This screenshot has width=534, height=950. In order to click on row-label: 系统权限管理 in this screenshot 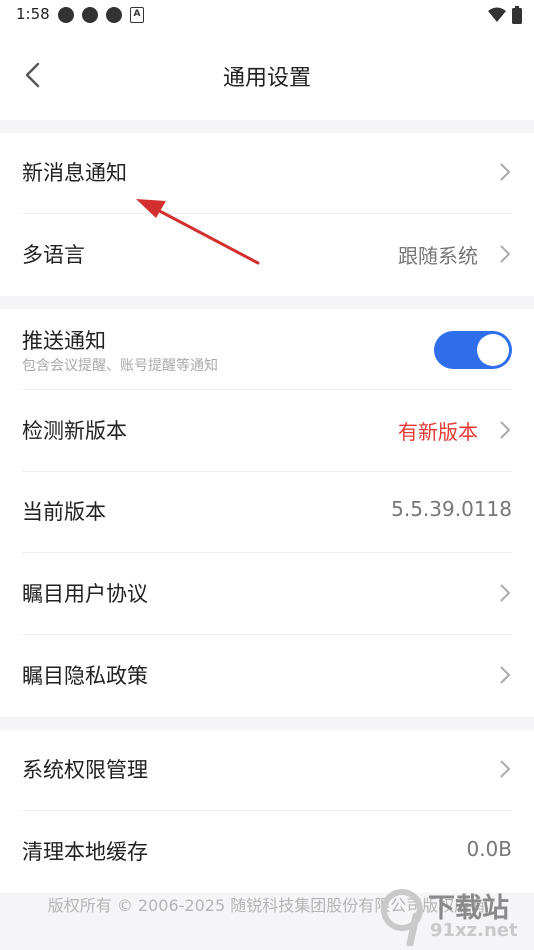, I will do `click(85, 770)`.